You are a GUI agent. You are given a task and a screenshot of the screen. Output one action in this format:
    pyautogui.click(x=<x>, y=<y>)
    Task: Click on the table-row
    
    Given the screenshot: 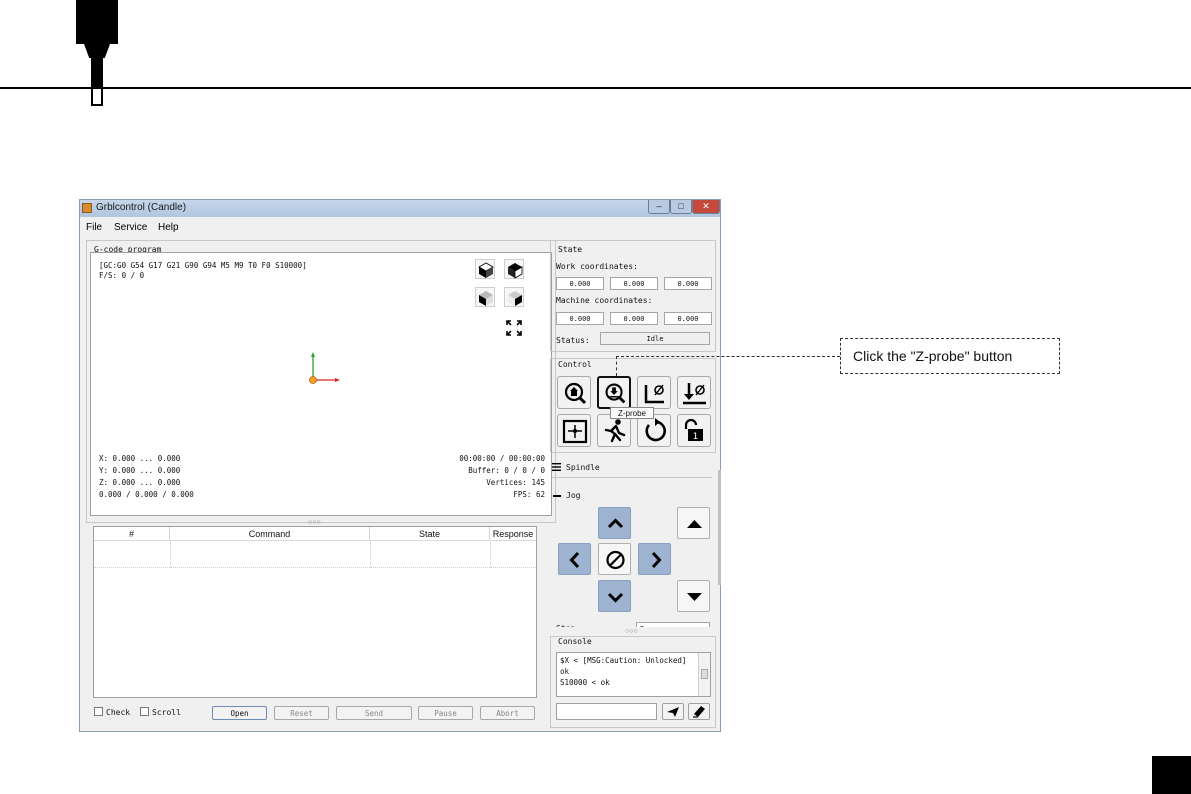 What is the action you would take?
    pyautogui.click(x=315, y=555)
    